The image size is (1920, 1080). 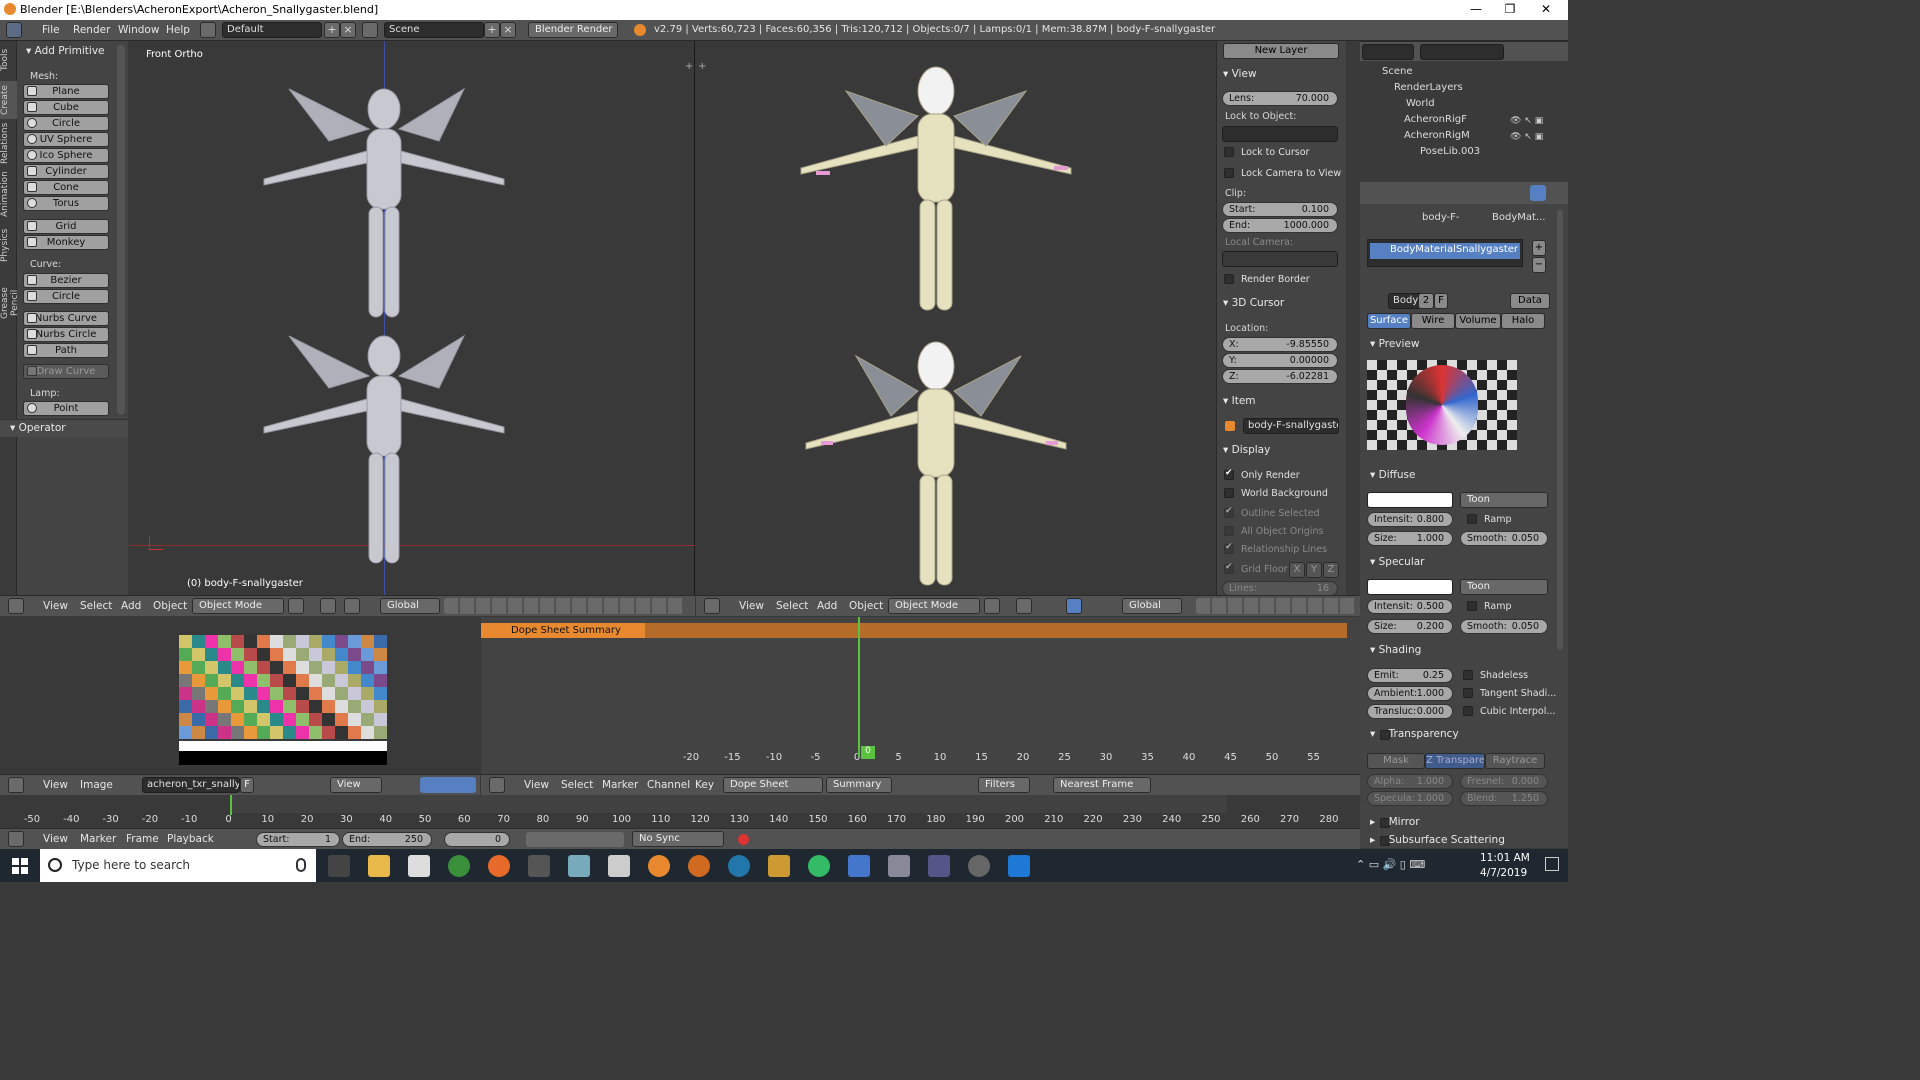 I want to click on cone-button: Cone, so click(x=66, y=187).